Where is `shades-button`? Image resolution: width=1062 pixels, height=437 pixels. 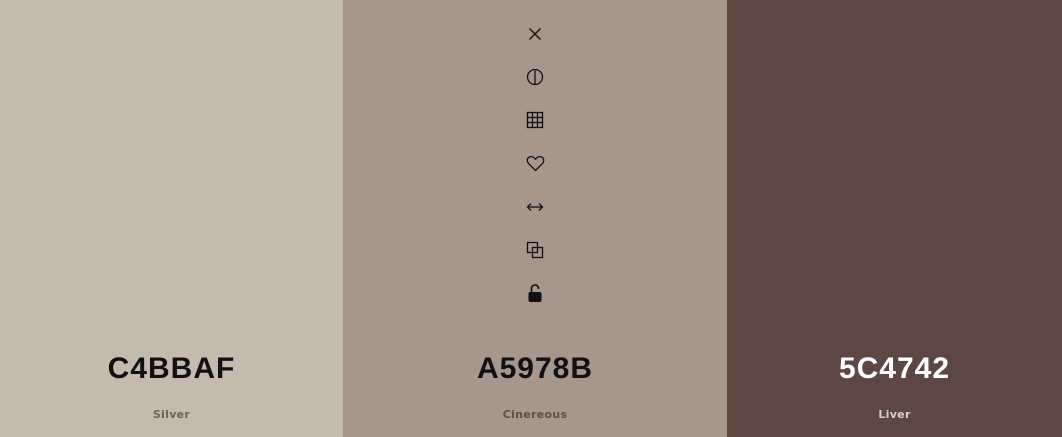 shades-button is located at coordinates (535, 77).